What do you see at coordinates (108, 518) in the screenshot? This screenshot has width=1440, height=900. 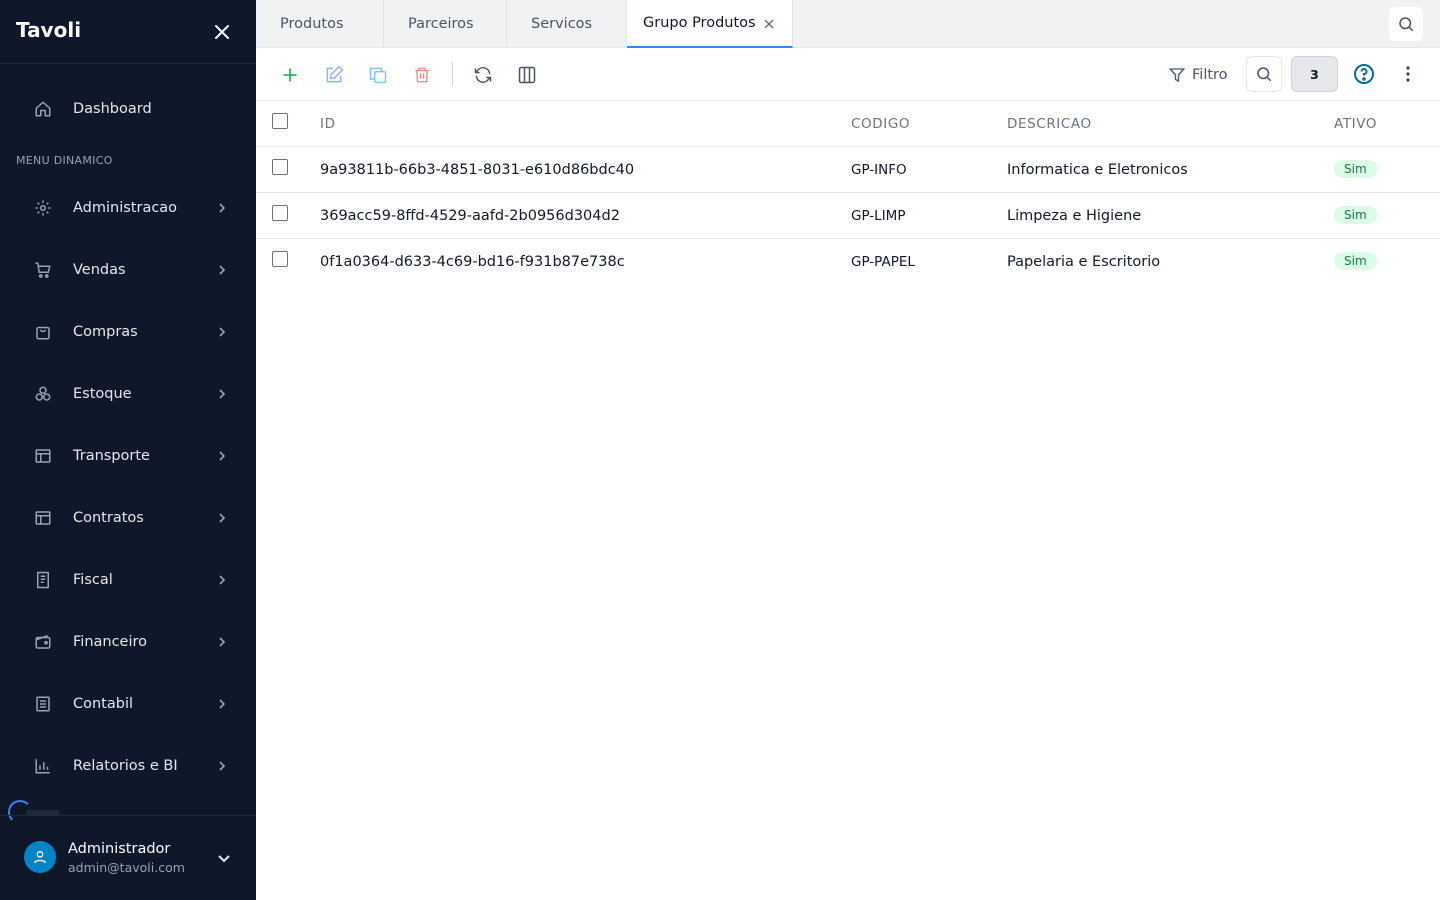 I see `sidebar-item-label: Contratos` at bounding box center [108, 518].